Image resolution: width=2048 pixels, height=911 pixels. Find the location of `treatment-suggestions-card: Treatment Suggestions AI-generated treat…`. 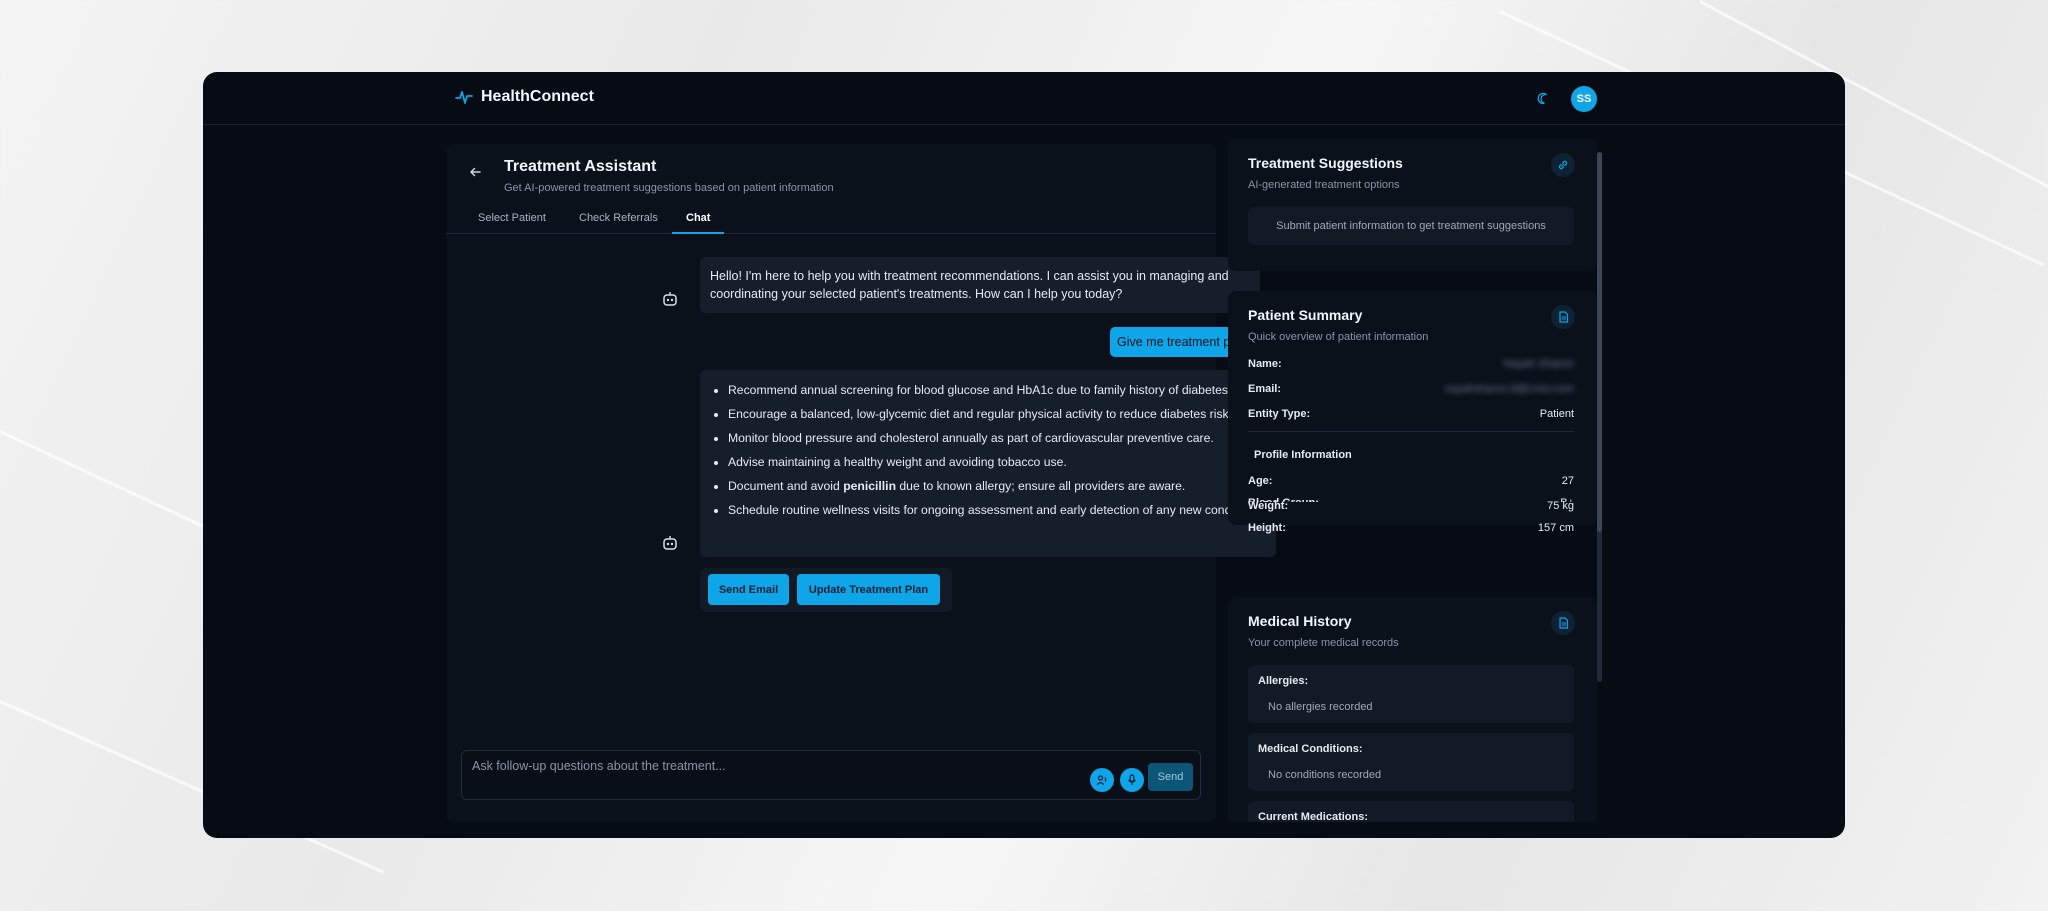

treatment-suggestions-card: Treatment Suggestions AI-generated treat… is located at coordinates (1412, 205).